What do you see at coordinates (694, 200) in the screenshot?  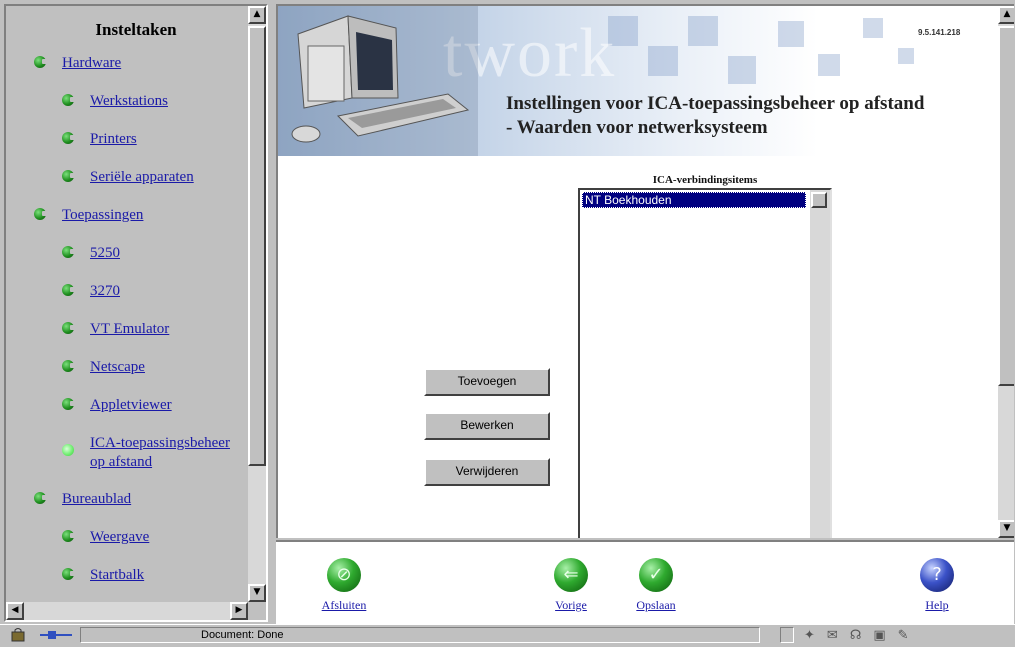 I see `list-item: NT Boekhouden` at bounding box center [694, 200].